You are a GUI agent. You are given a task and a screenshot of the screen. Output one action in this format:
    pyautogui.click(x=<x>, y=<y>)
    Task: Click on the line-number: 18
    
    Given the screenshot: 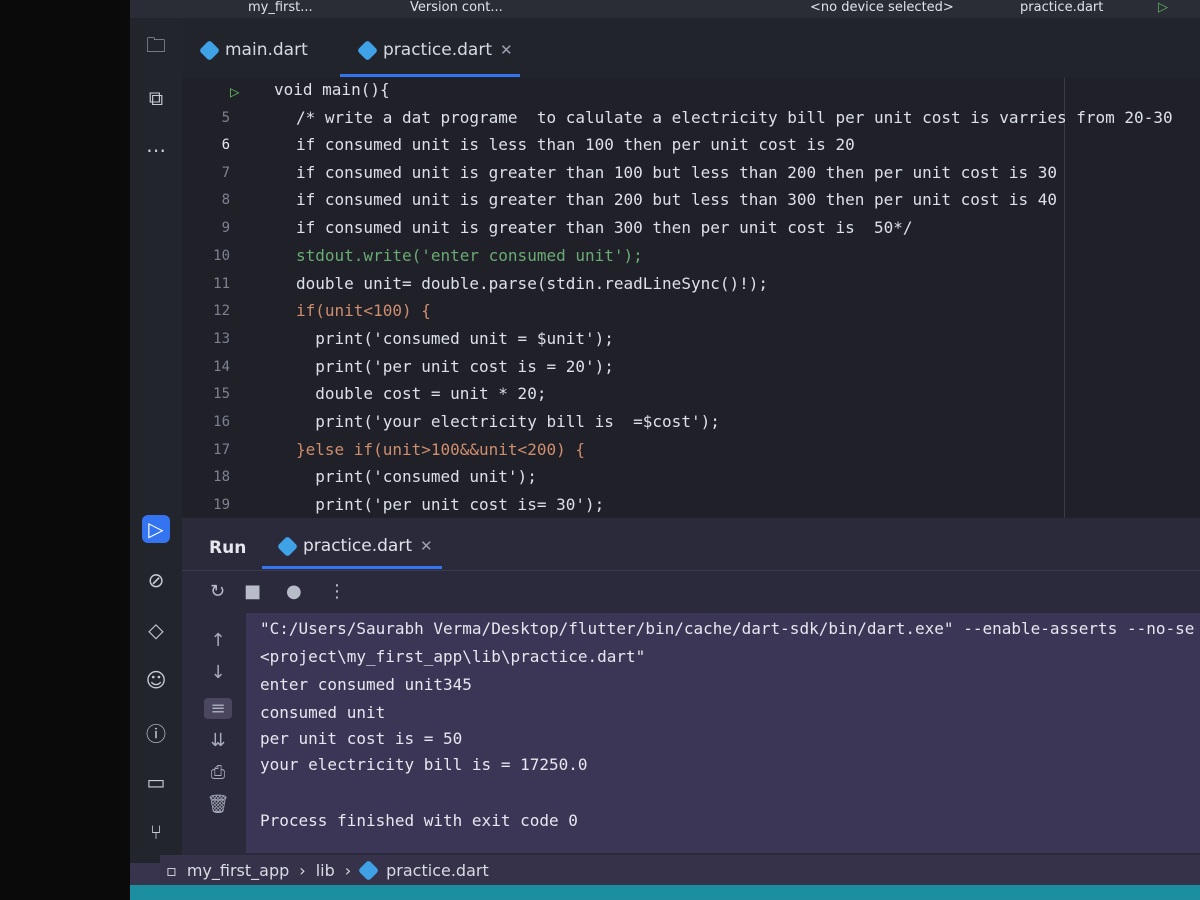 What is the action you would take?
    pyautogui.click(x=221, y=477)
    